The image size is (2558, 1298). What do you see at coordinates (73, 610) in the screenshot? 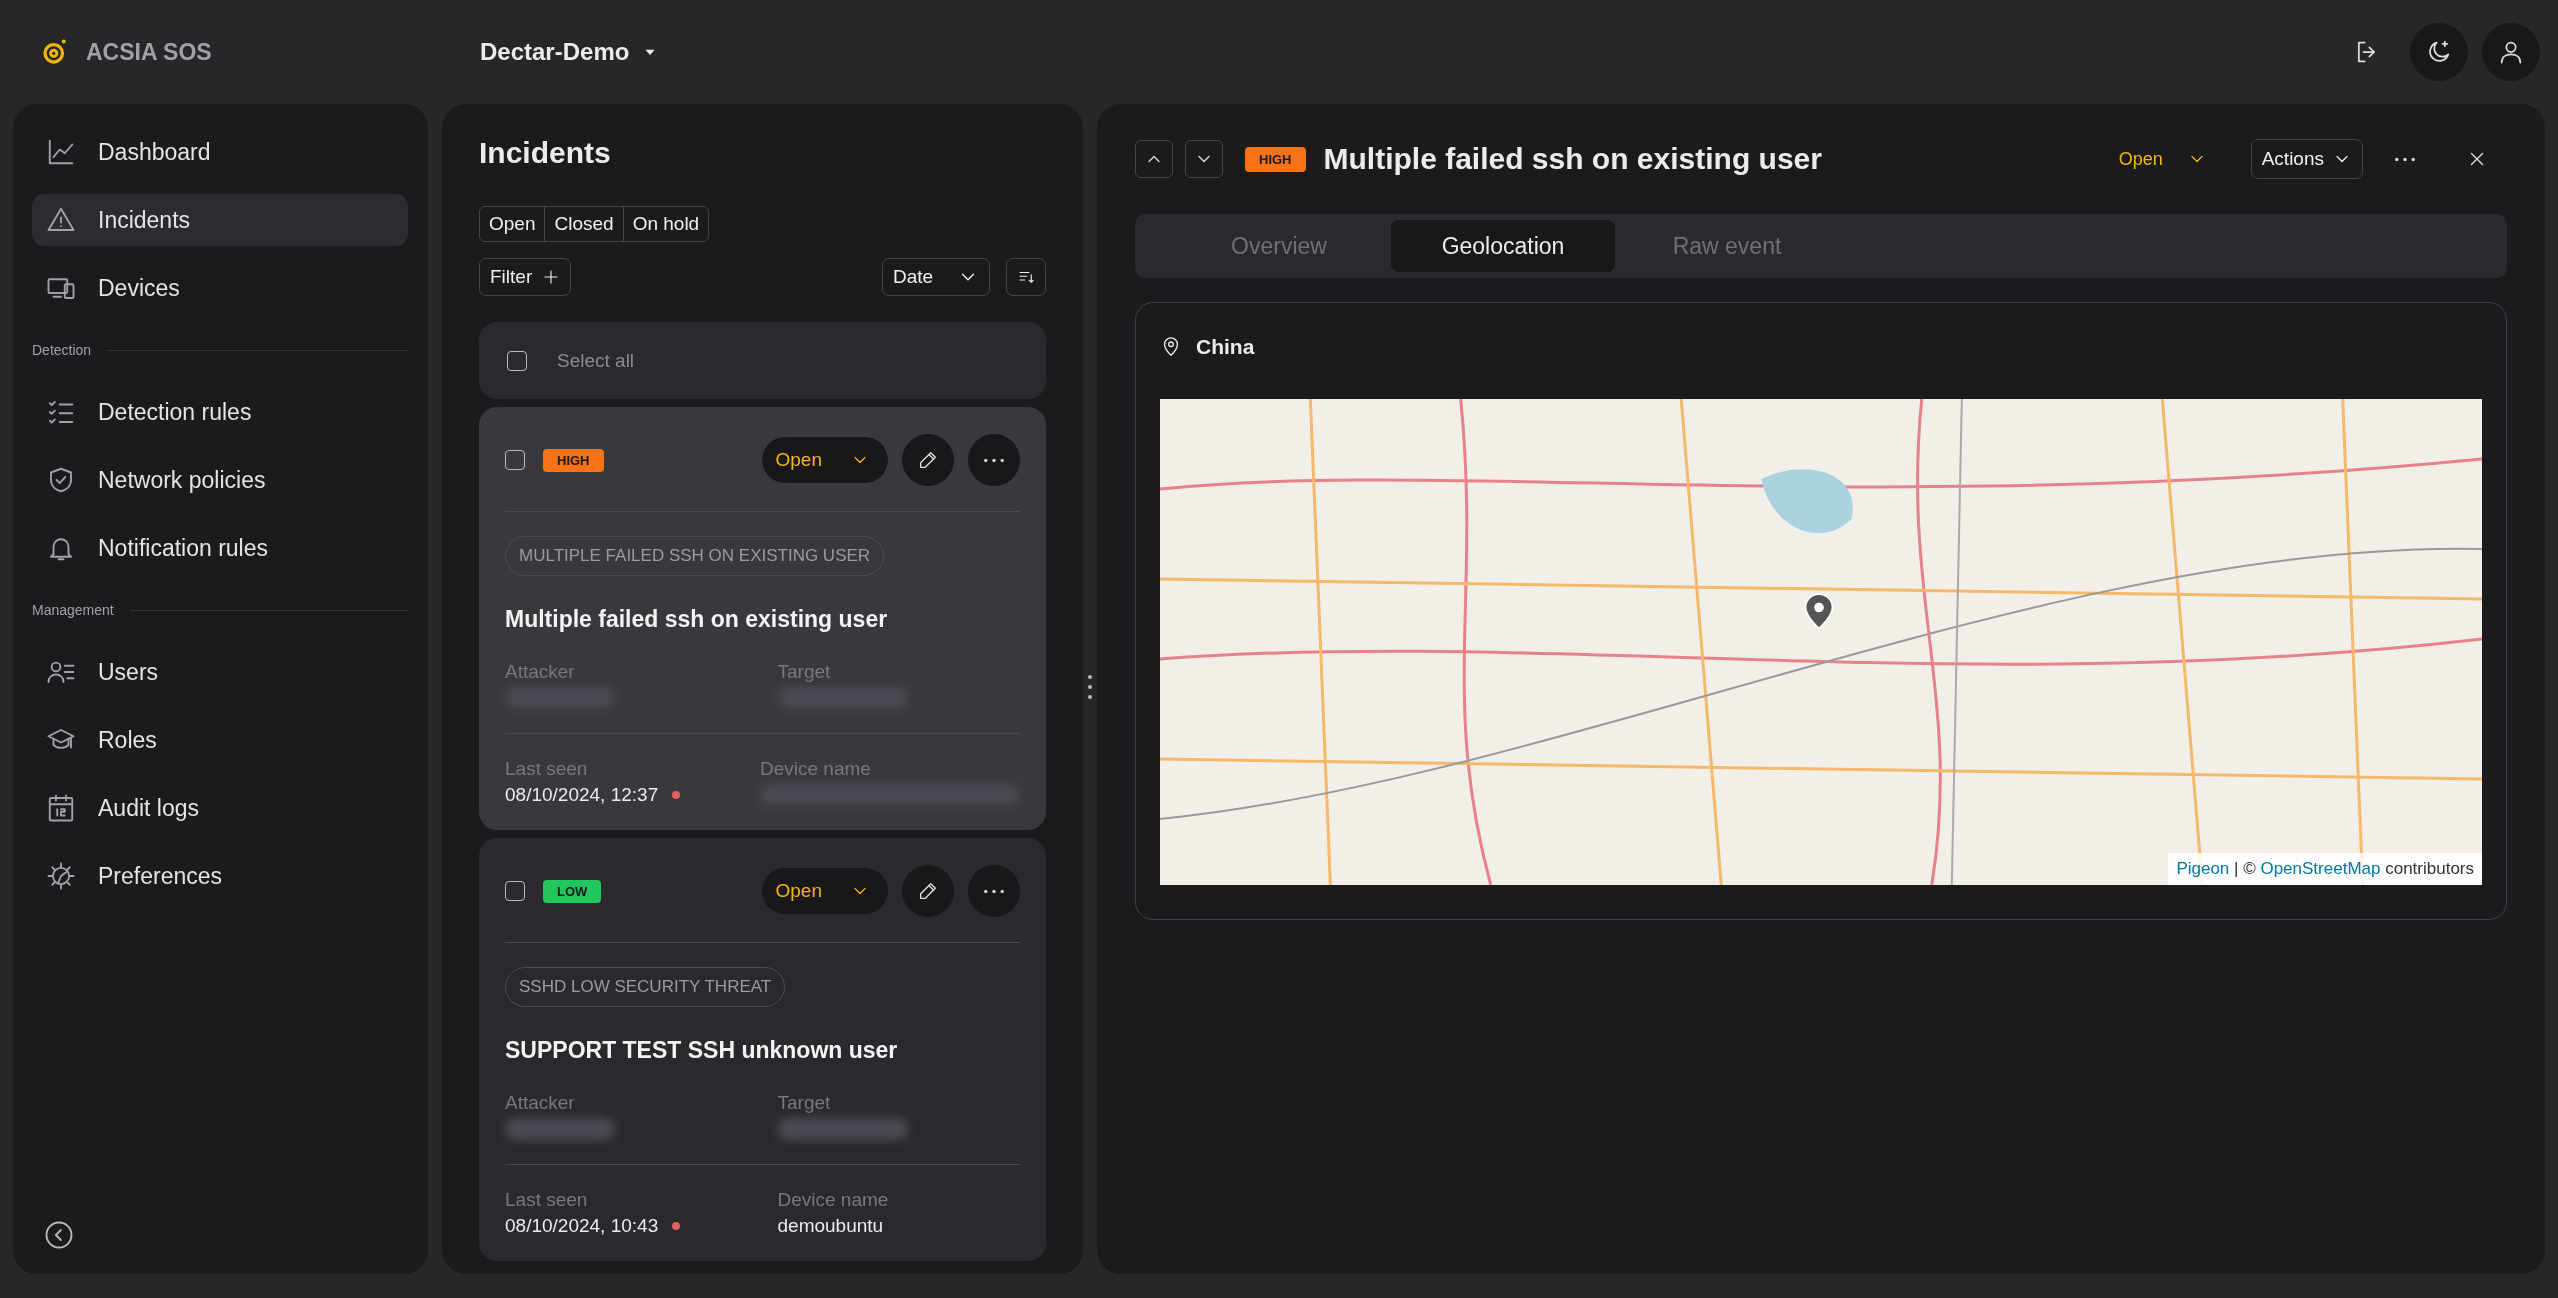
I see `section-heading: Management` at bounding box center [73, 610].